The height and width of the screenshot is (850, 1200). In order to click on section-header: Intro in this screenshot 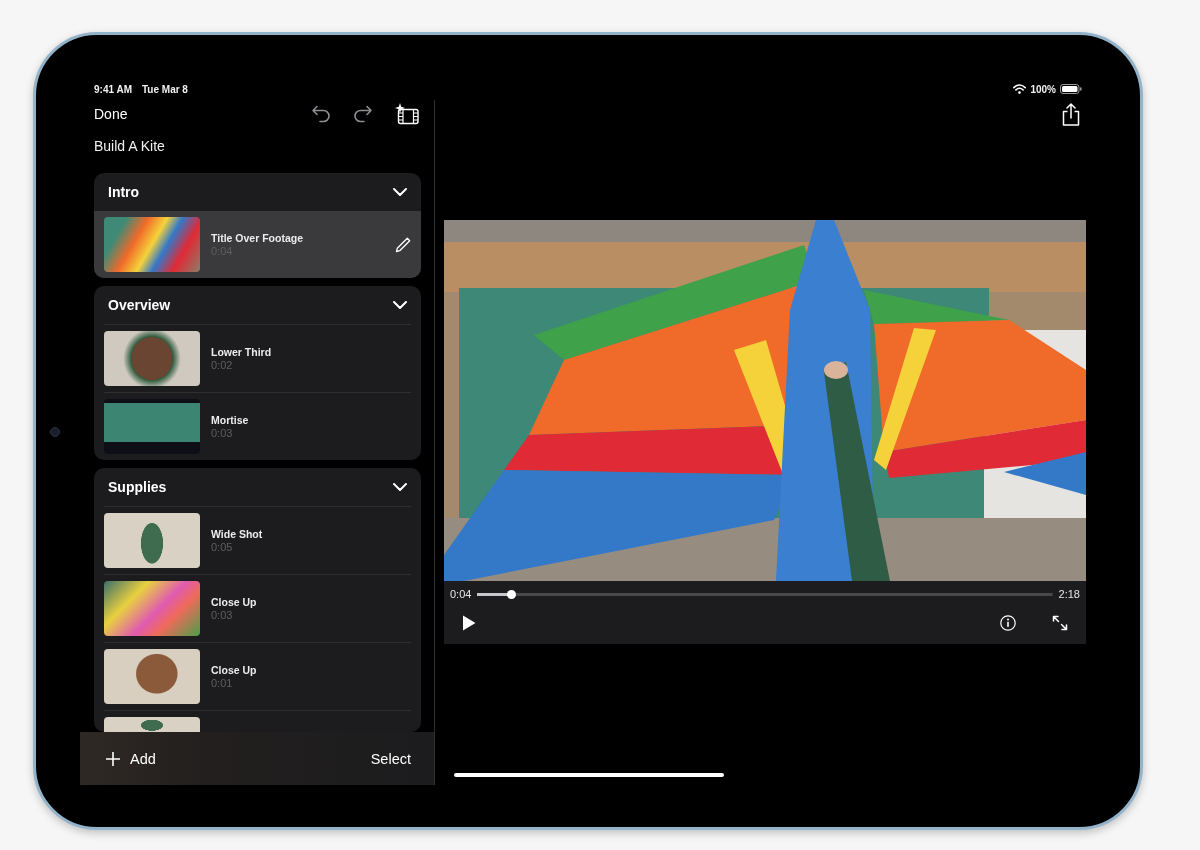, I will do `click(257, 192)`.